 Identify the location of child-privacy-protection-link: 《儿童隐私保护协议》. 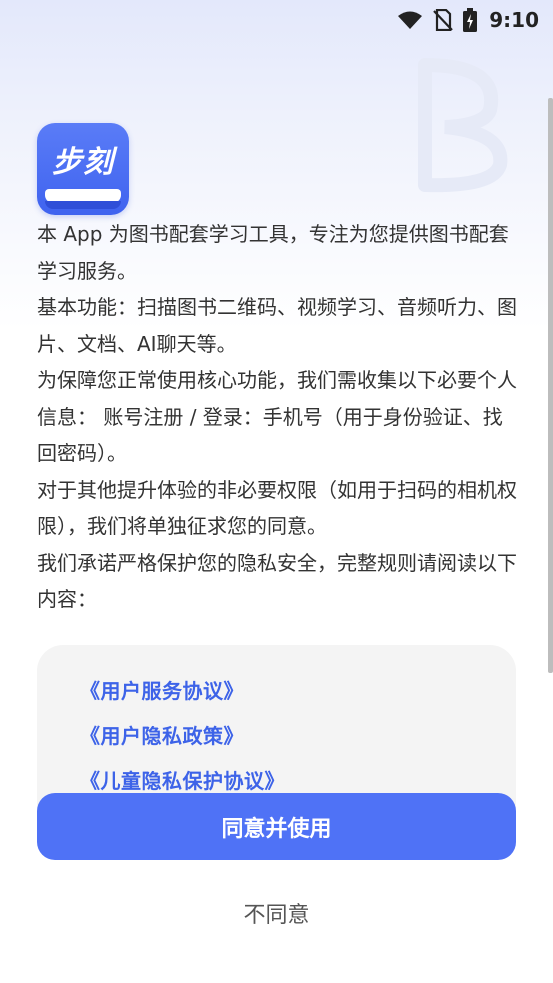
(182, 779).